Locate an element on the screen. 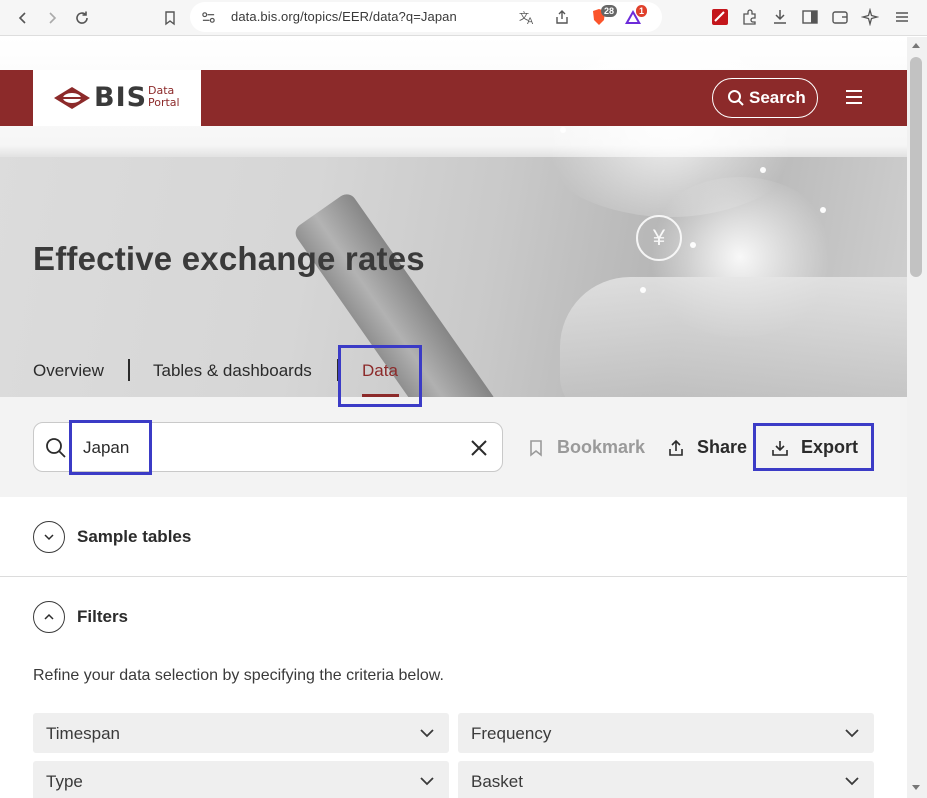 Image resolution: width=927 pixels, height=798 pixels. logo-subtitle-line2: Portal is located at coordinates (164, 102).